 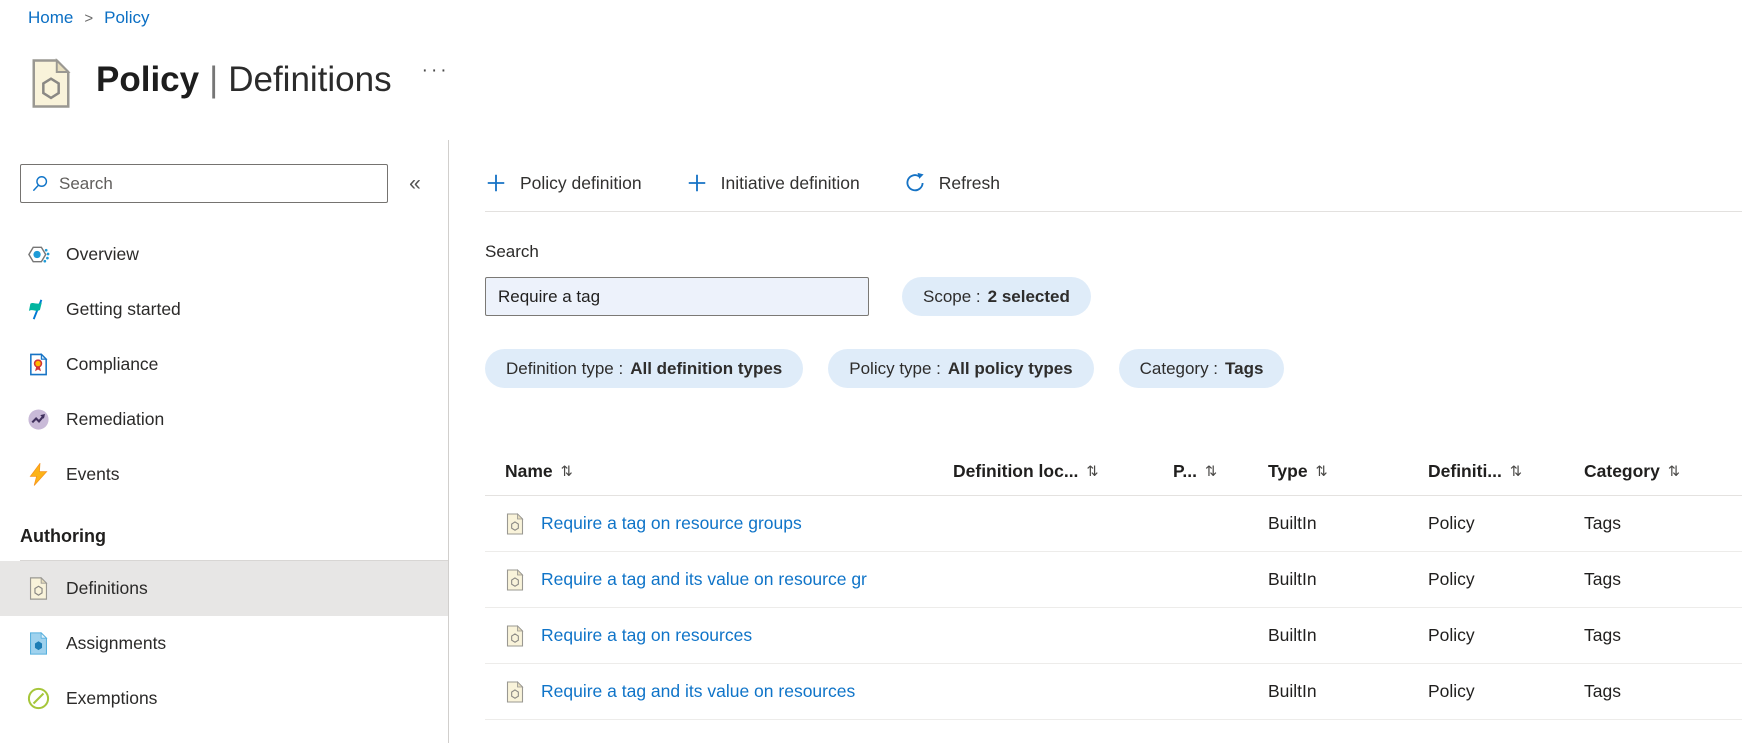 What do you see at coordinates (38, 309) in the screenshot?
I see `getting-started-icon` at bounding box center [38, 309].